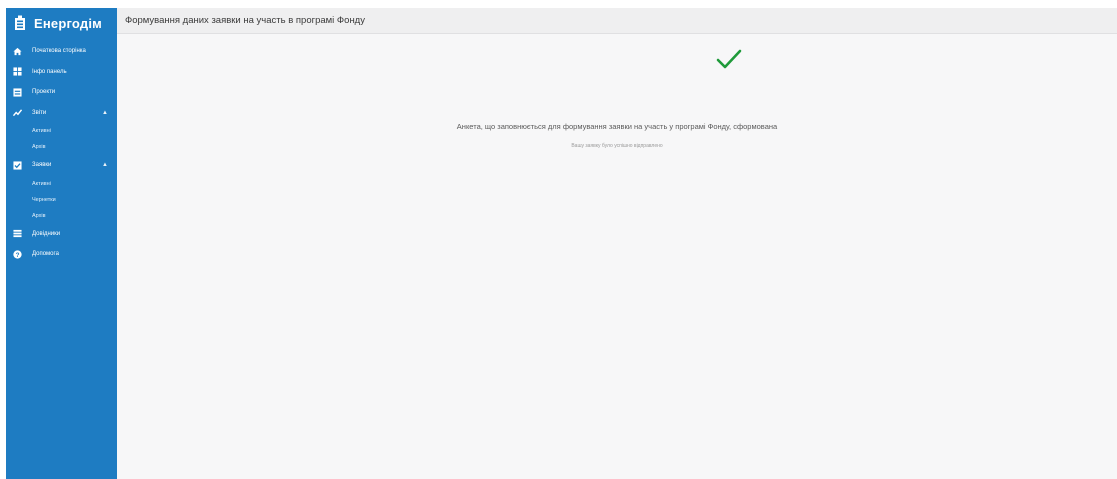 The height and width of the screenshot is (479, 1117). I want to click on sidebar-item-label: Початкова сторінка, so click(59, 51).